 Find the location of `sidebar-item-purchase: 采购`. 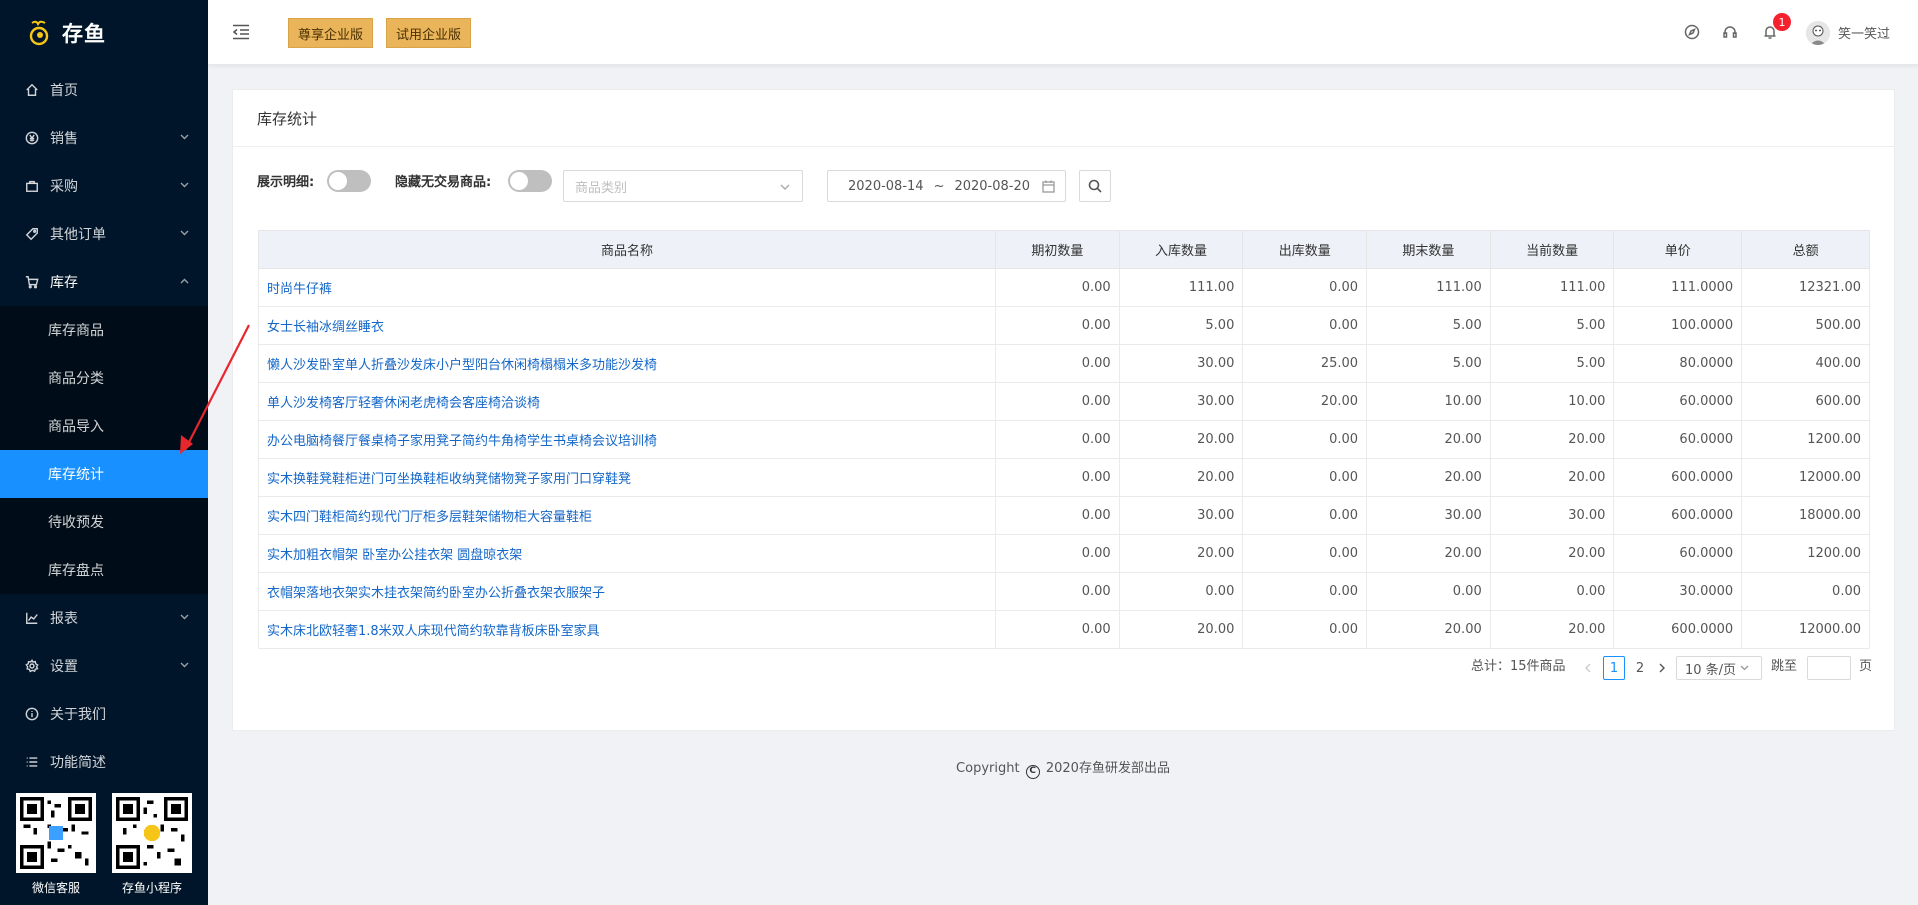

sidebar-item-purchase: 采购 is located at coordinates (104, 186).